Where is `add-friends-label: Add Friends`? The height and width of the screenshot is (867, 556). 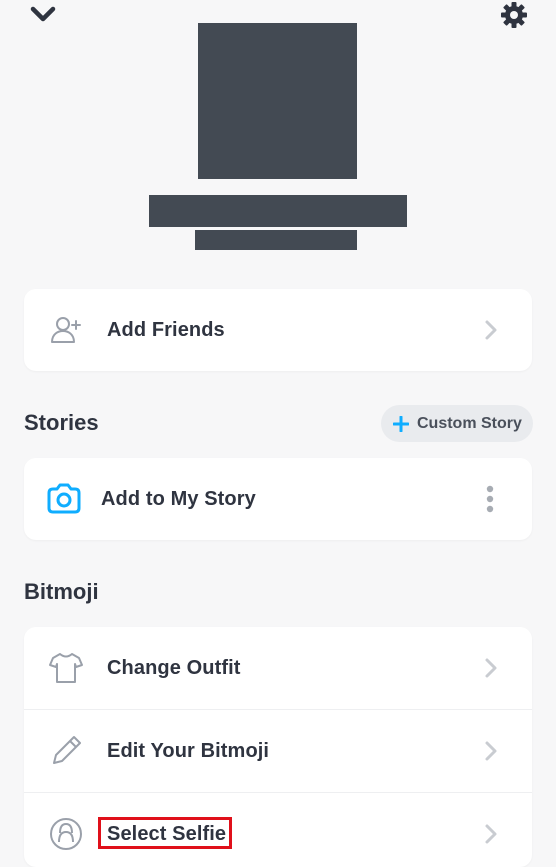 add-friends-label: Add Friends is located at coordinates (166, 329).